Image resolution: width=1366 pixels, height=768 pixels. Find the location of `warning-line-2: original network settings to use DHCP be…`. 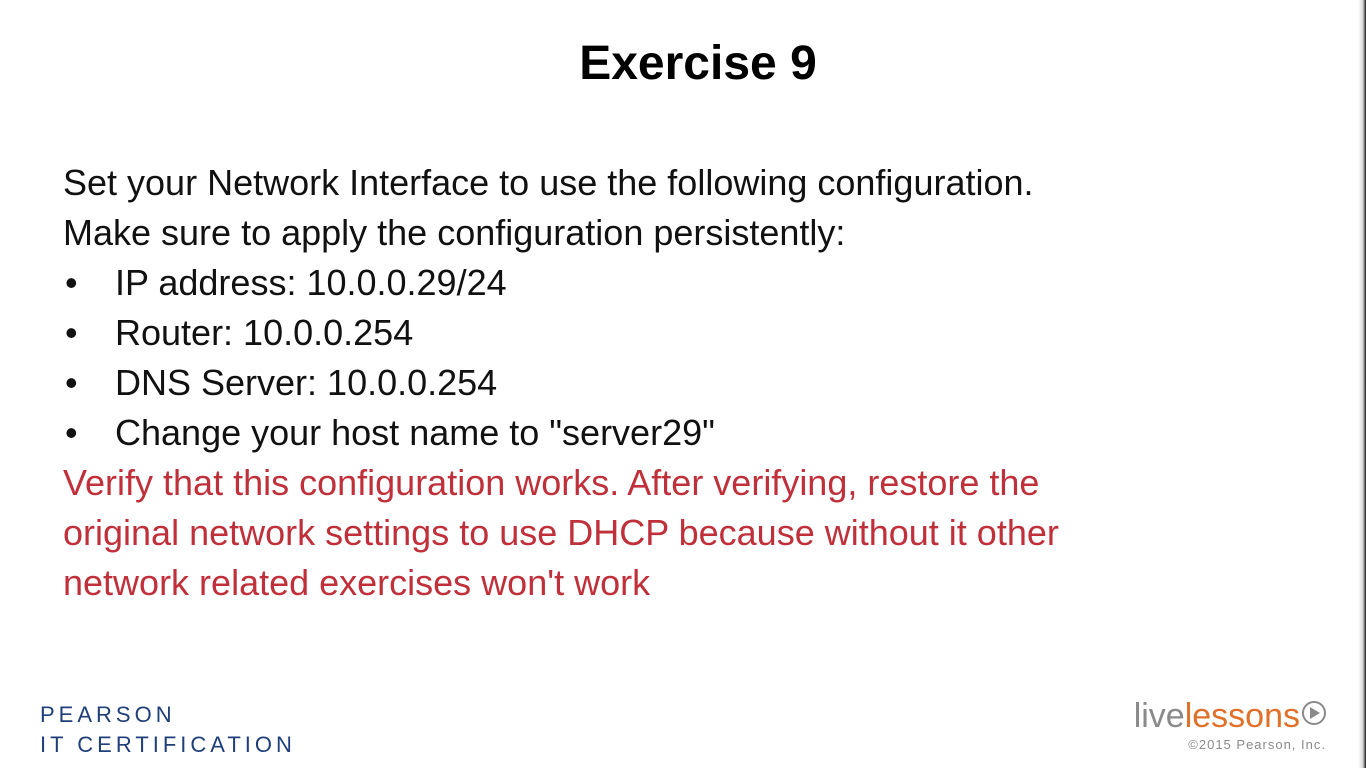

warning-line-2: original network settings to use DHCP be… is located at coordinates (561, 532).